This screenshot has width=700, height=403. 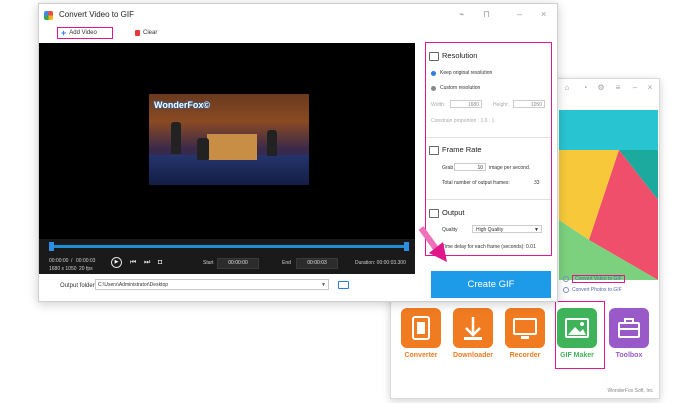 I want to click on width-label: Width:, so click(x=438, y=105).